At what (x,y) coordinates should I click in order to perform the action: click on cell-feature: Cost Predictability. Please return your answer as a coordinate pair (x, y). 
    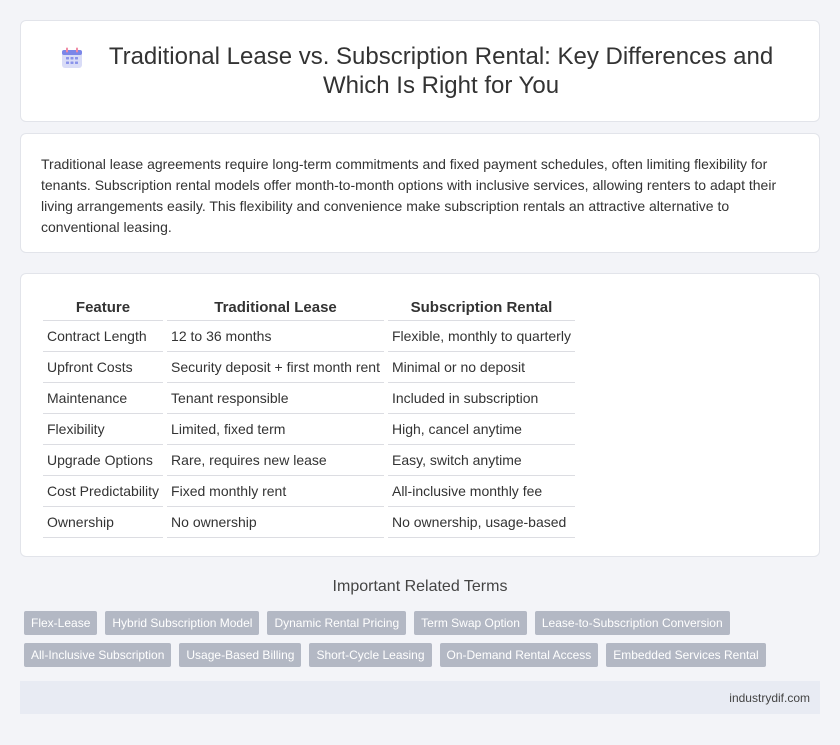
    Looking at the image, I should click on (103, 491).